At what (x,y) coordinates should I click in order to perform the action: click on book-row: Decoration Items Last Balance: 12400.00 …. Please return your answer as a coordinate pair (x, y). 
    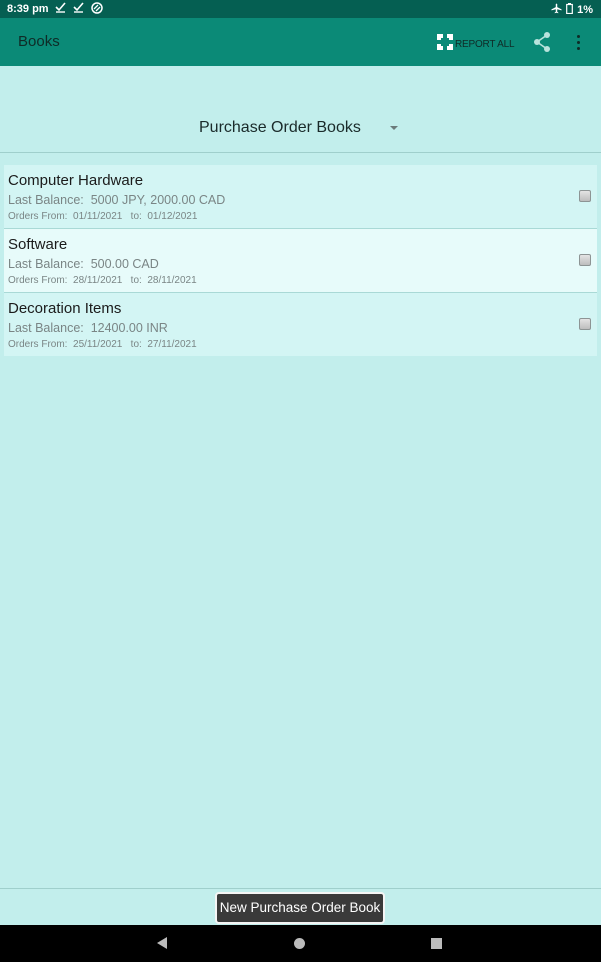
    Looking at the image, I should click on (300, 324).